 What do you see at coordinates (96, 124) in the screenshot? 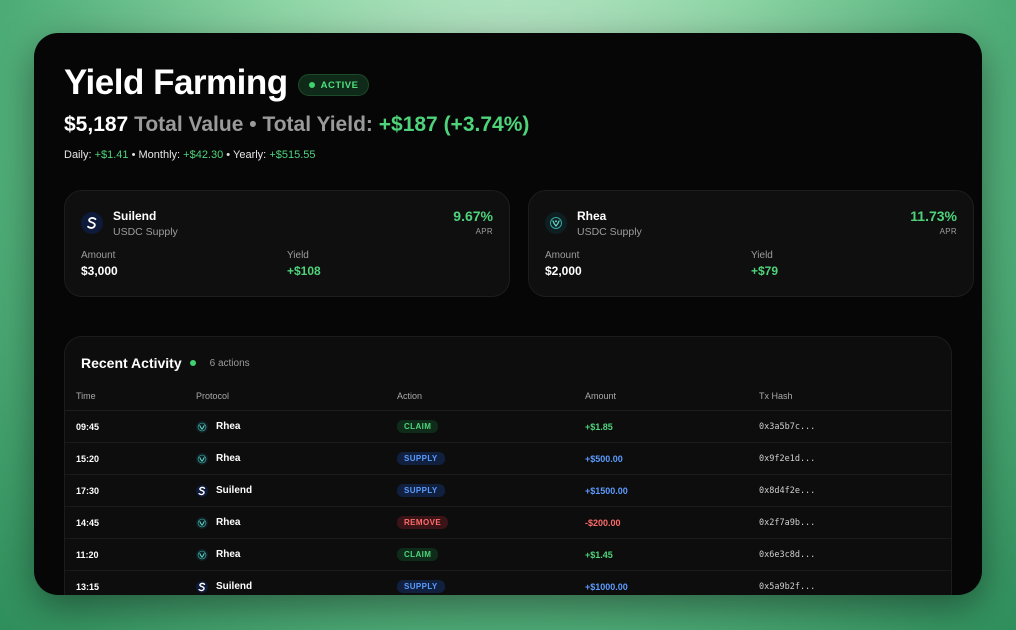
I see `total-value: $5,187` at bounding box center [96, 124].